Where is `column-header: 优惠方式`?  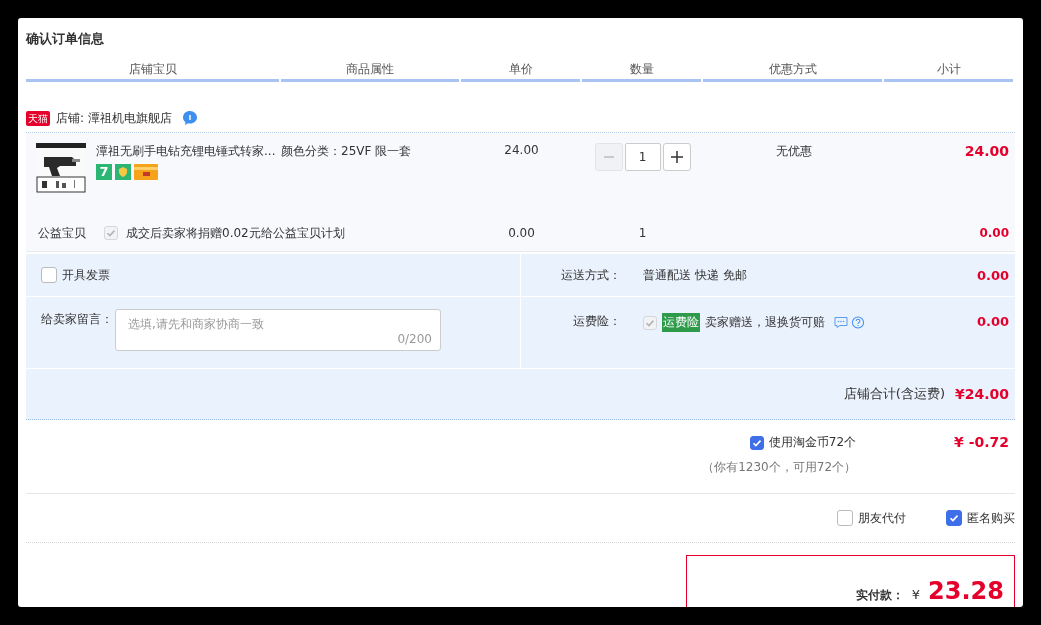
column-header: 优惠方式 is located at coordinates (792, 71).